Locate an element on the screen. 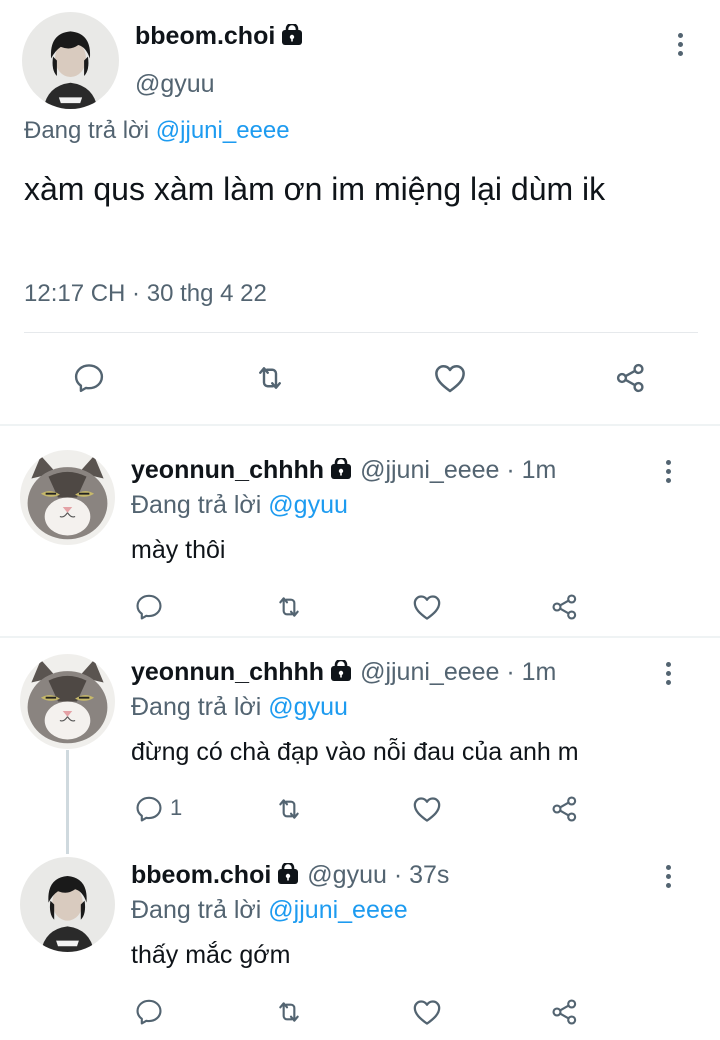 The image size is (720, 1040). main-display-name: bbeom.choi is located at coordinates (219, 37).